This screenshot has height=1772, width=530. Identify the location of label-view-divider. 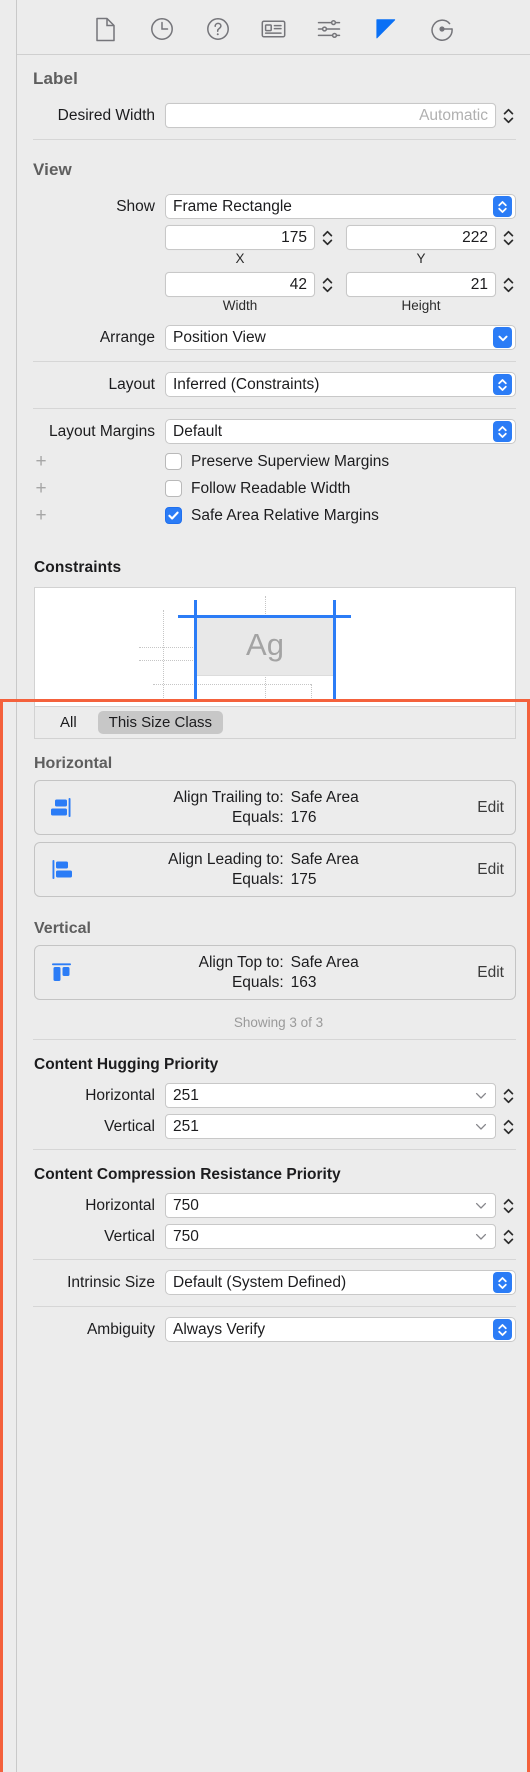
(274, 139).